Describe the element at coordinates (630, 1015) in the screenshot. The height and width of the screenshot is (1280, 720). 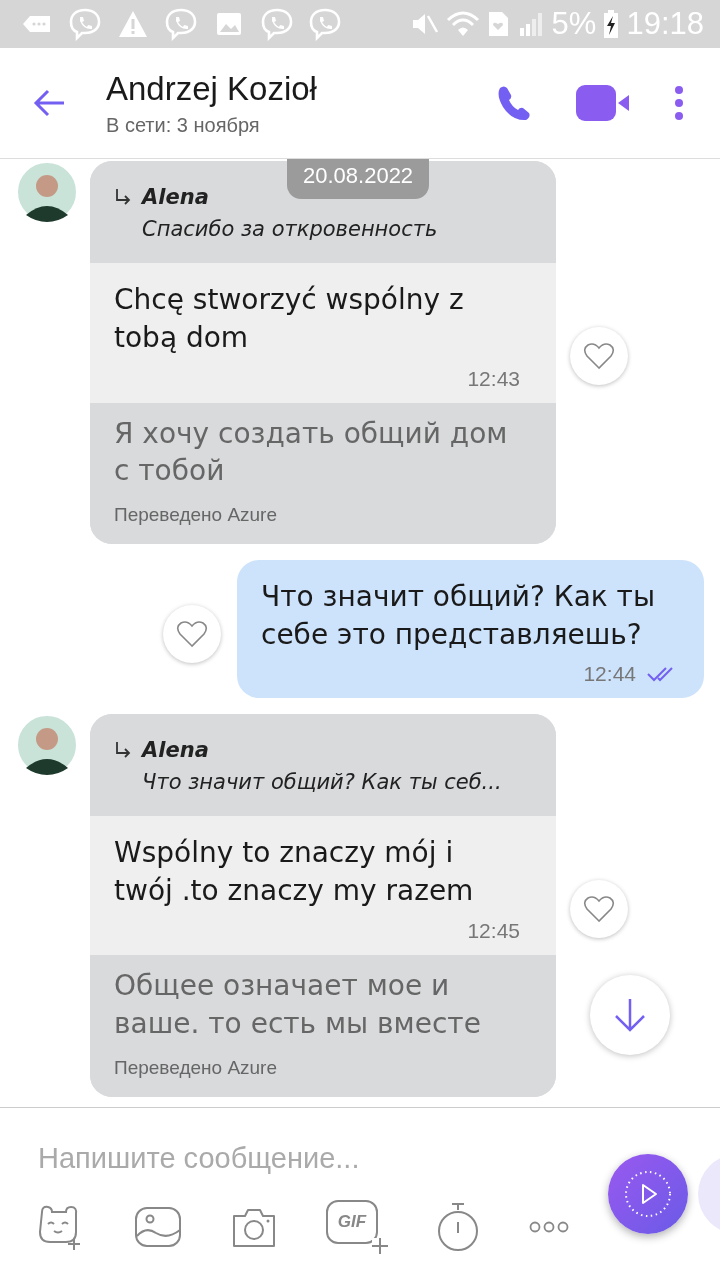
I see `scroll-down-button` at that location.